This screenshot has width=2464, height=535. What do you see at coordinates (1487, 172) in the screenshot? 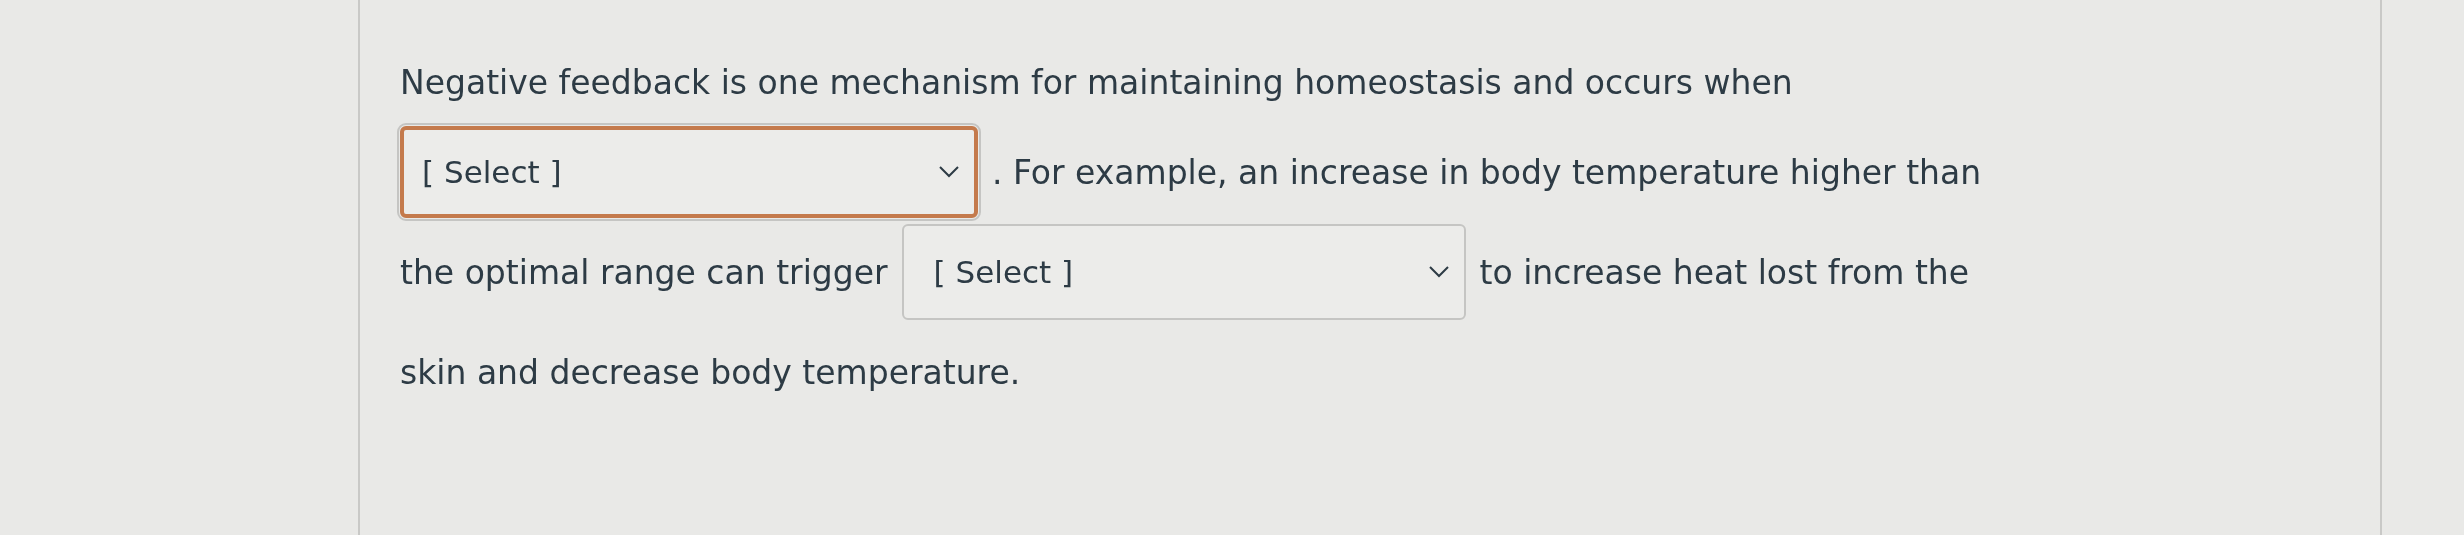
I see `question-text: . For example, an increase in body temperature higher than` at bounding box center [1487, 172].